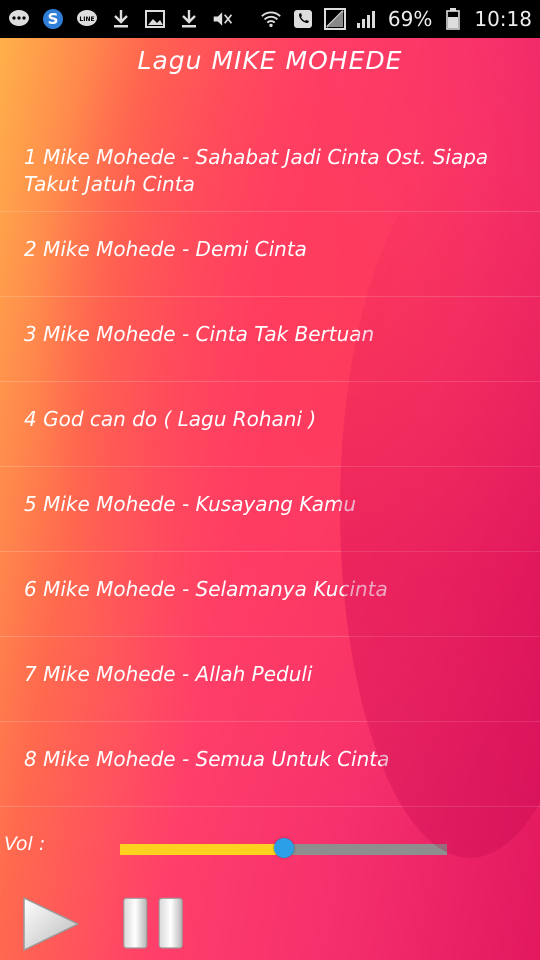 The width and height of the screenshot is (540, 960). Describe the element at coordinates (270, 424) in the screenshot. I see `song-item-4: 4 God can do ( Lagu Rohani )` at that location.